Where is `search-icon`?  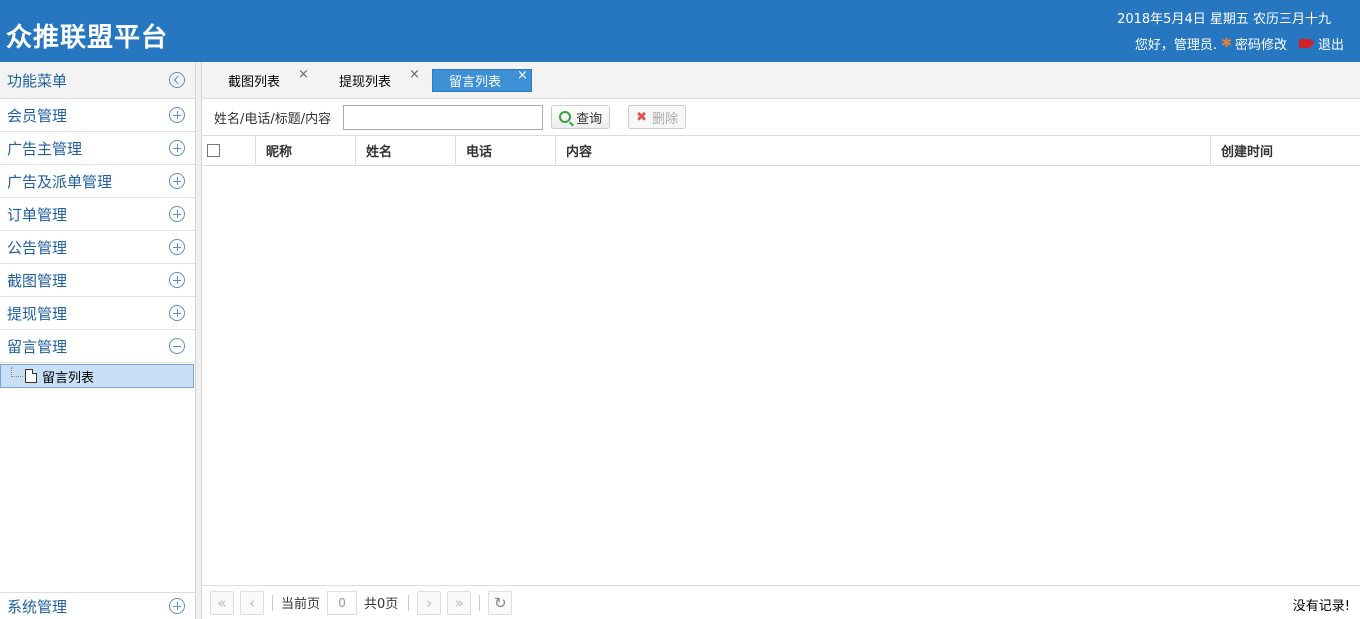 search-icon is located at coordinates (565, 117).